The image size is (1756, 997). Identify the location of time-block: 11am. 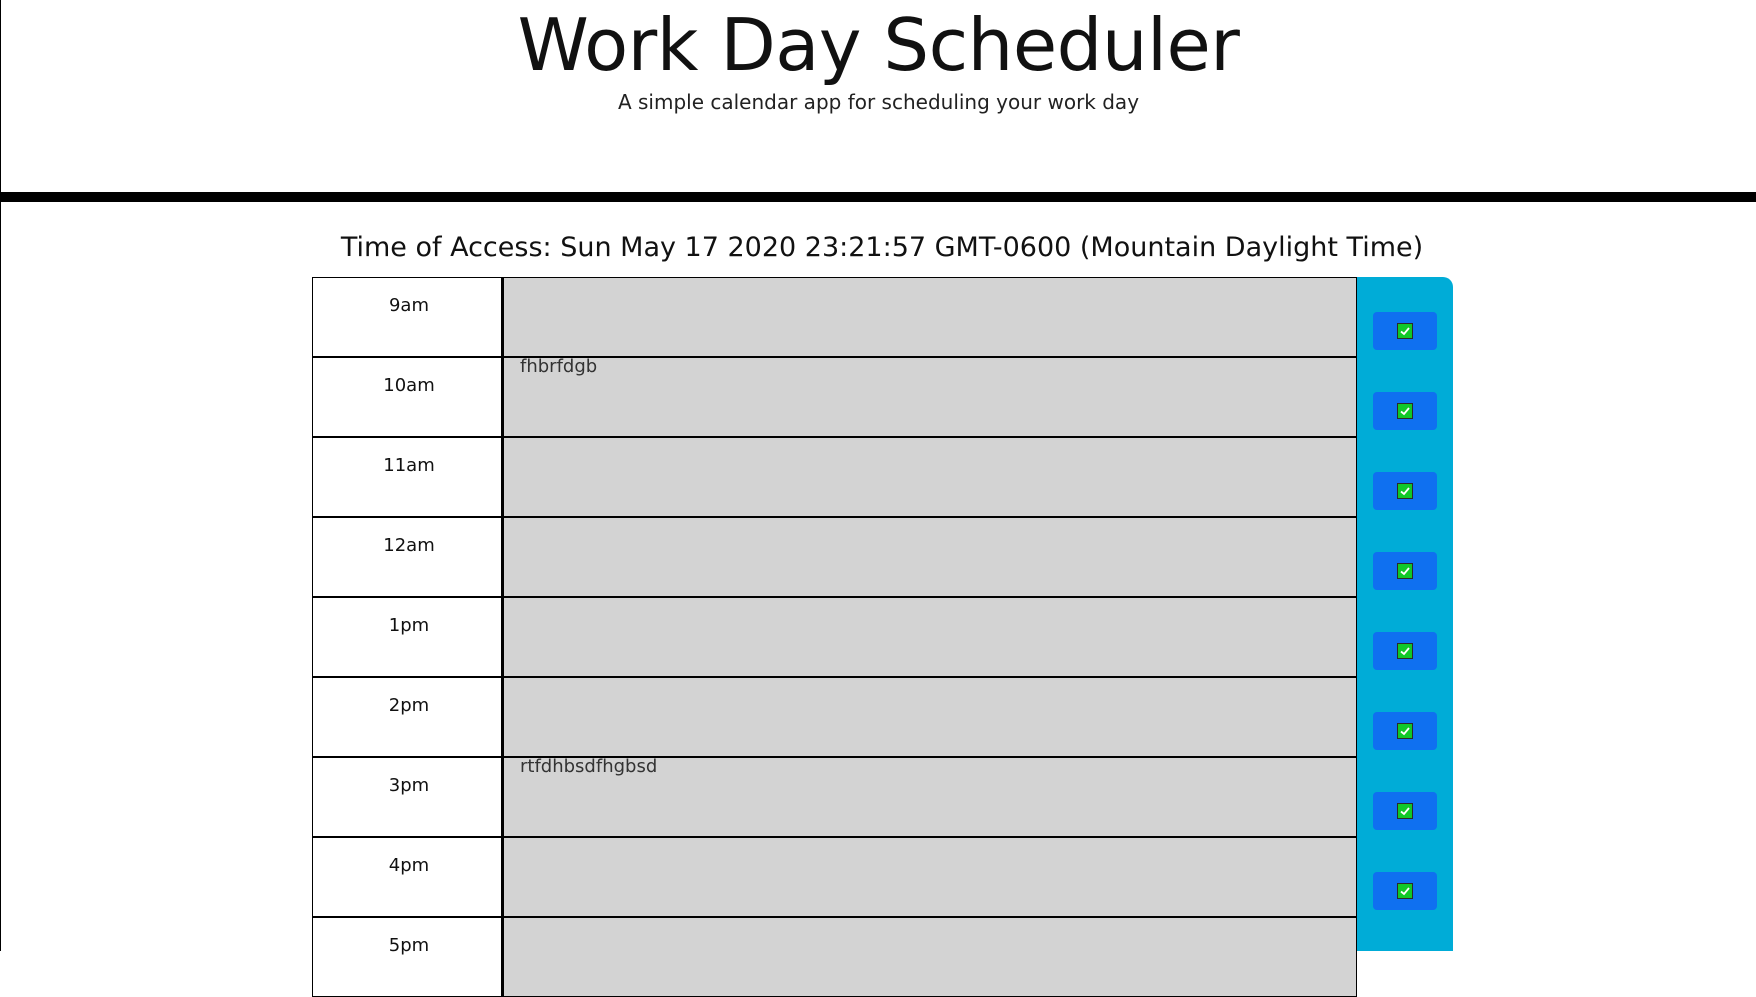
(882, 477).